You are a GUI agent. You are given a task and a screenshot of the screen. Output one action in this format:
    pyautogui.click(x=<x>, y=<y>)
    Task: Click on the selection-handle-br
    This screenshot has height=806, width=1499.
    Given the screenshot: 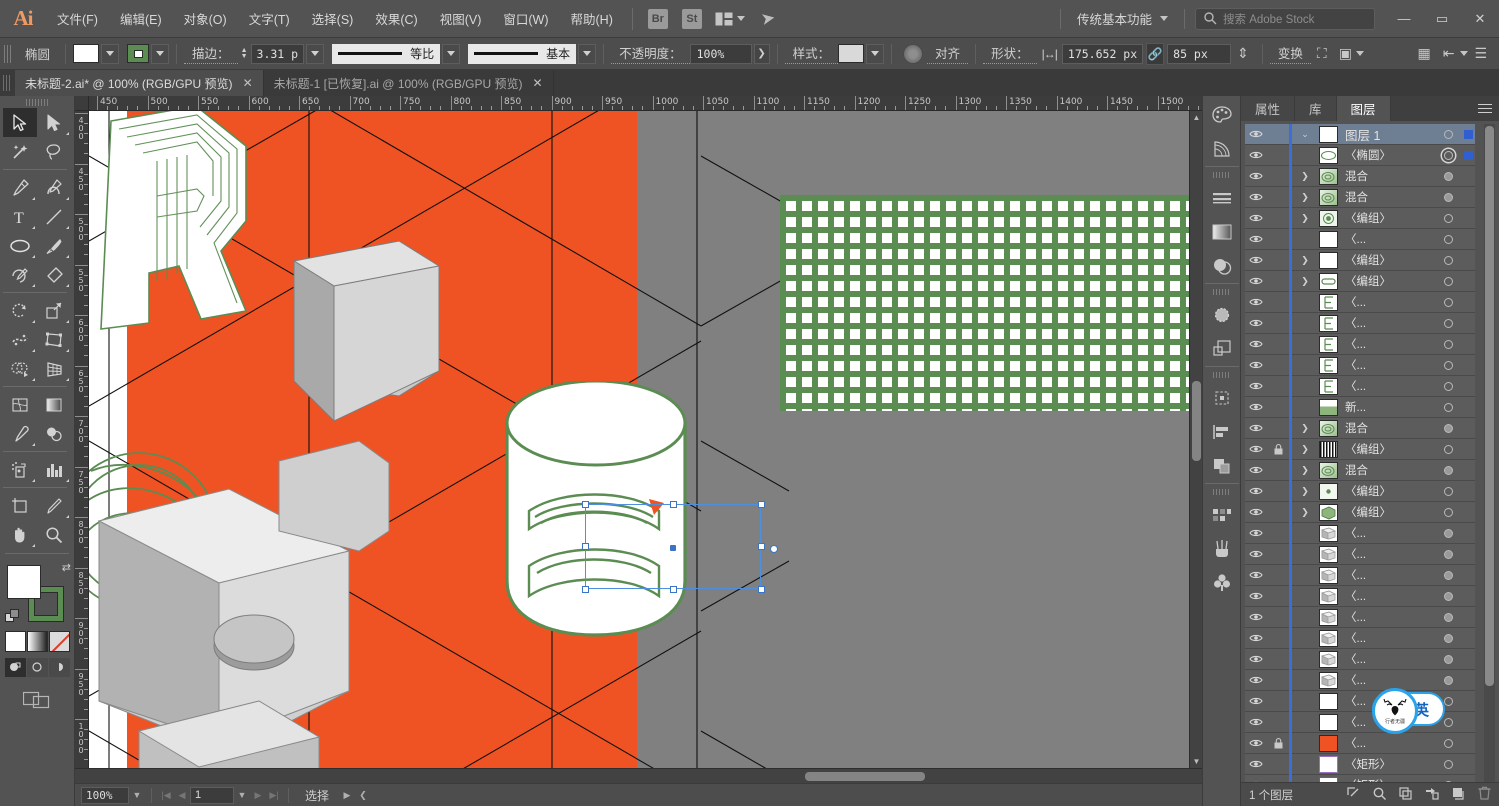 What is the action you would take?
    pyautogui.click(x=761, y=589)
    